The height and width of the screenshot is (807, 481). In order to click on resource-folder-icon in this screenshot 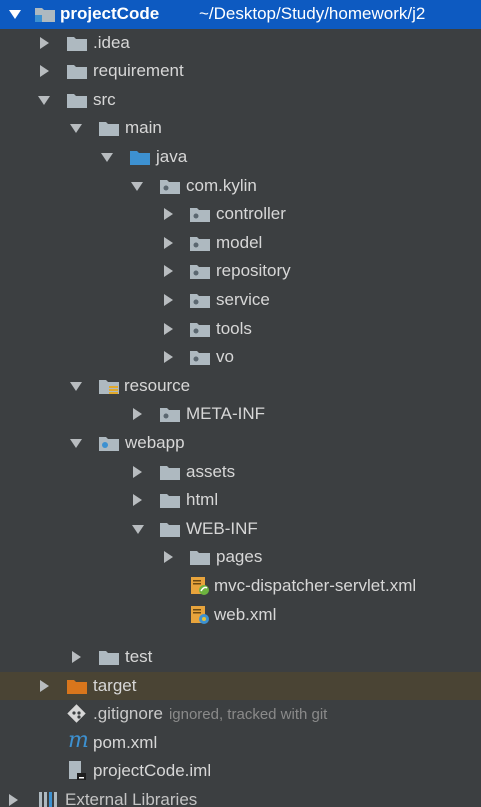, I will do `click(109, 386)`.